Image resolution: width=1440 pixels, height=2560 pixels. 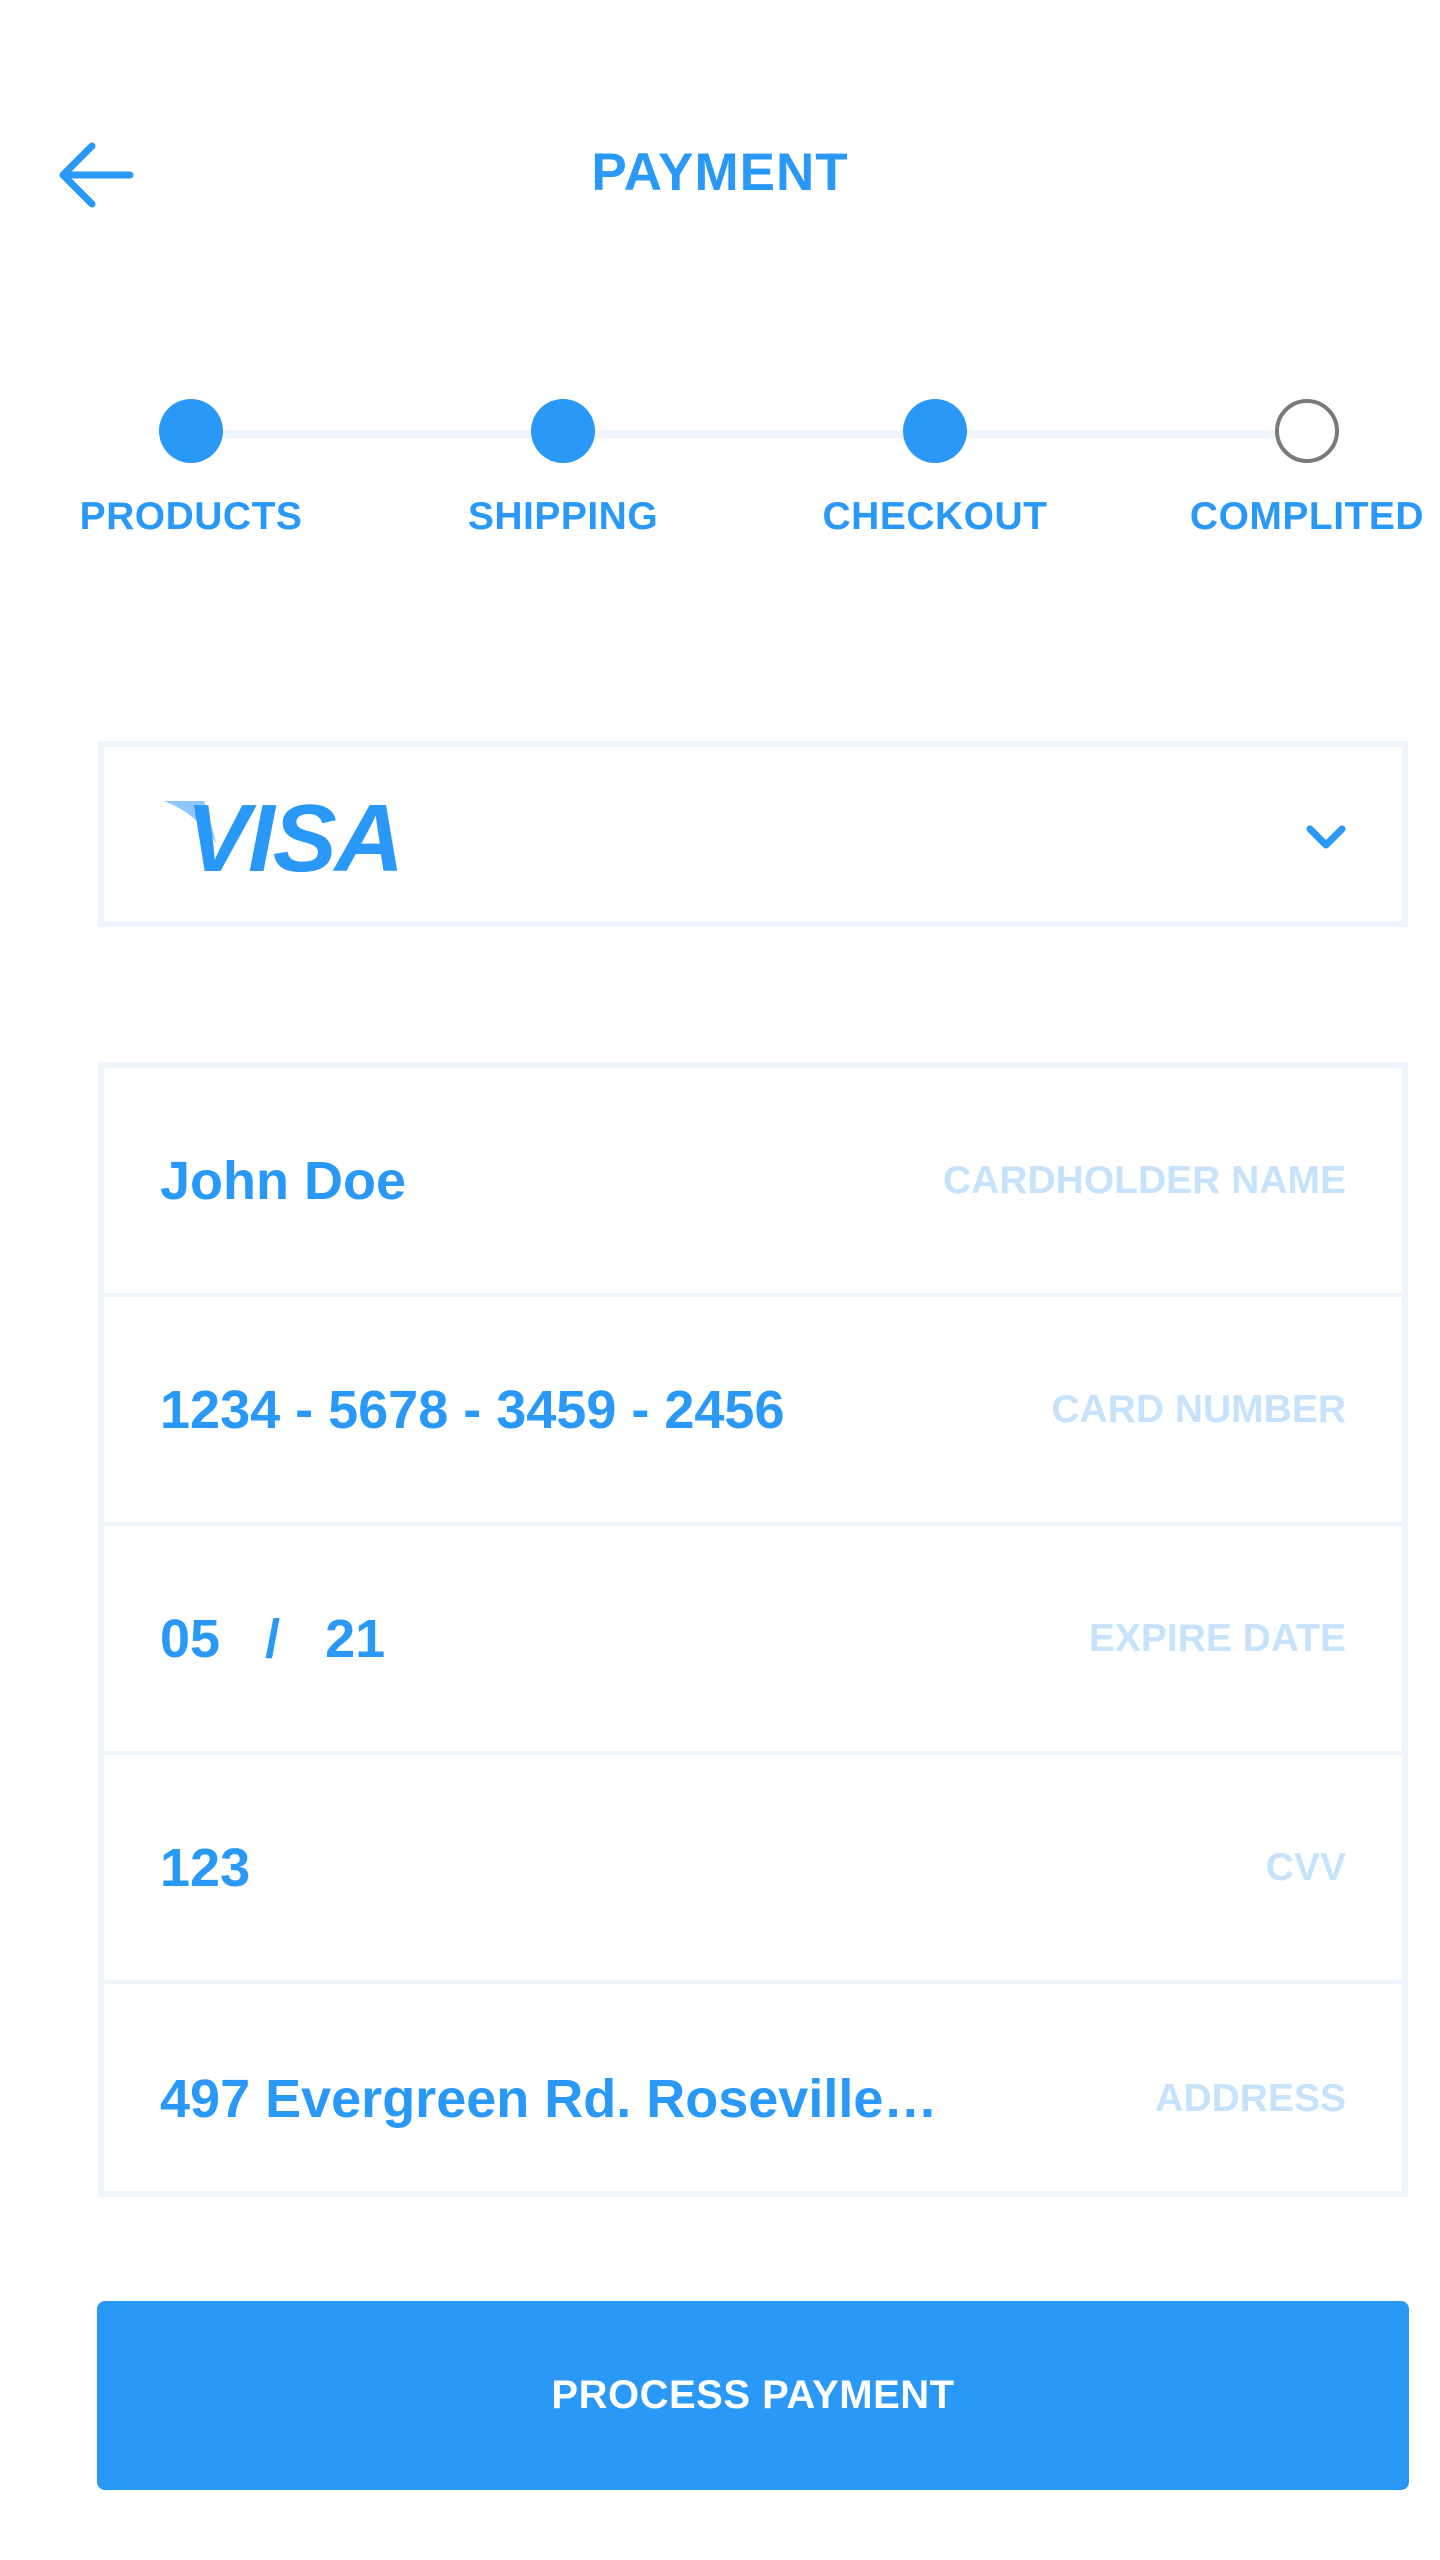 What do you see at coordinates (191, 464) in the screenshot?
I see `step-products: PRODUCTS` at bounding box center [191, 464].